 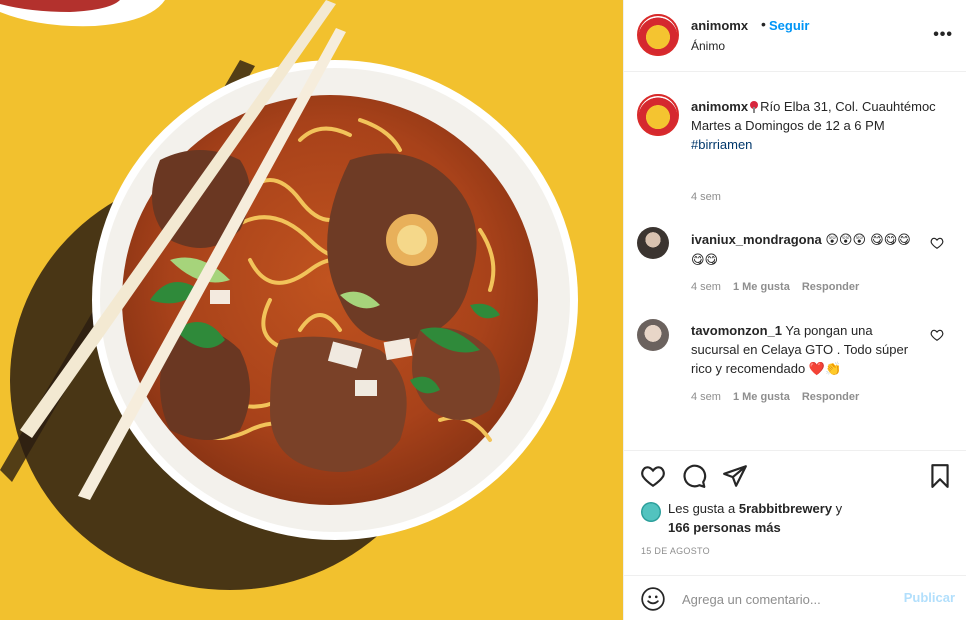 What do you see at coordinates (708, 46) in the screenshot?
I see `header-location: Ánimo` at bounding box center [708, 46].